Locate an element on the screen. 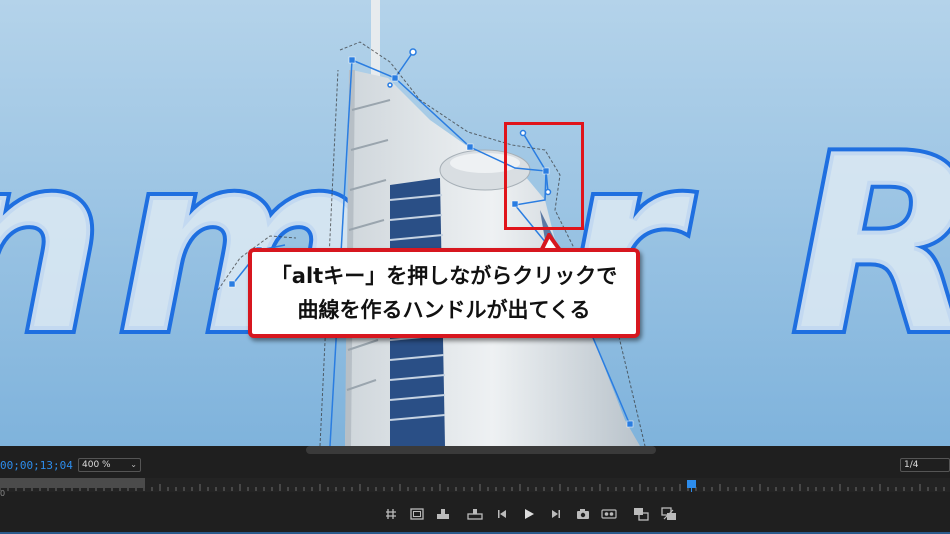 Image resolution: width=950 pixels, height=534 pixels. callout-line-2: 曲線を作るハンドルが出てくる is located at coordinates (444, 310).